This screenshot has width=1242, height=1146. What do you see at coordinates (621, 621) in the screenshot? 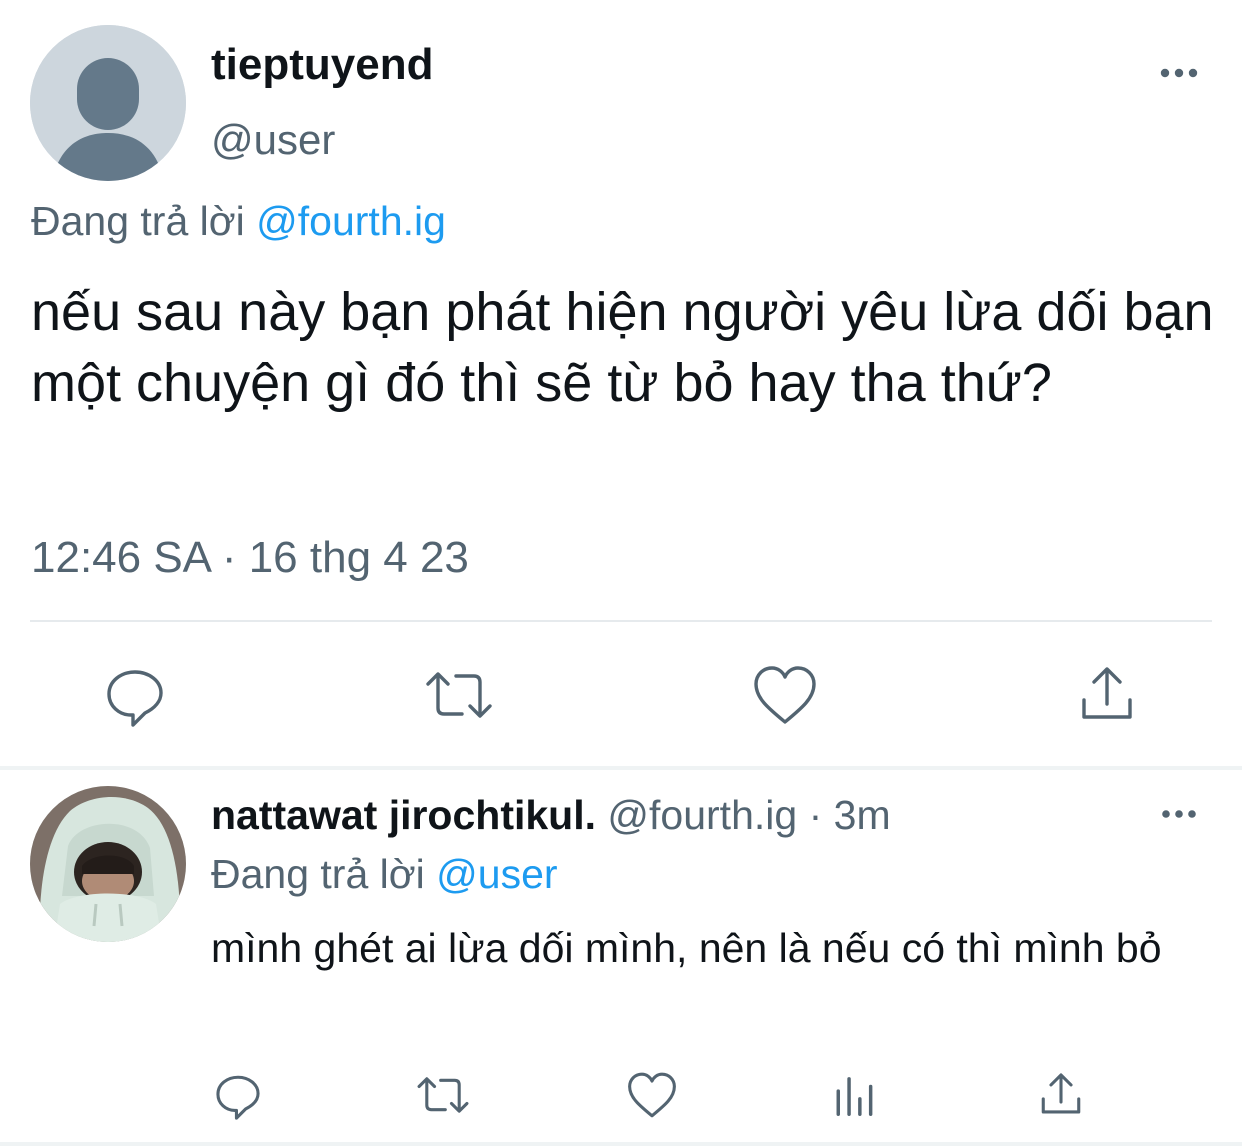
I see `divider` at bounding box center [621, 621].